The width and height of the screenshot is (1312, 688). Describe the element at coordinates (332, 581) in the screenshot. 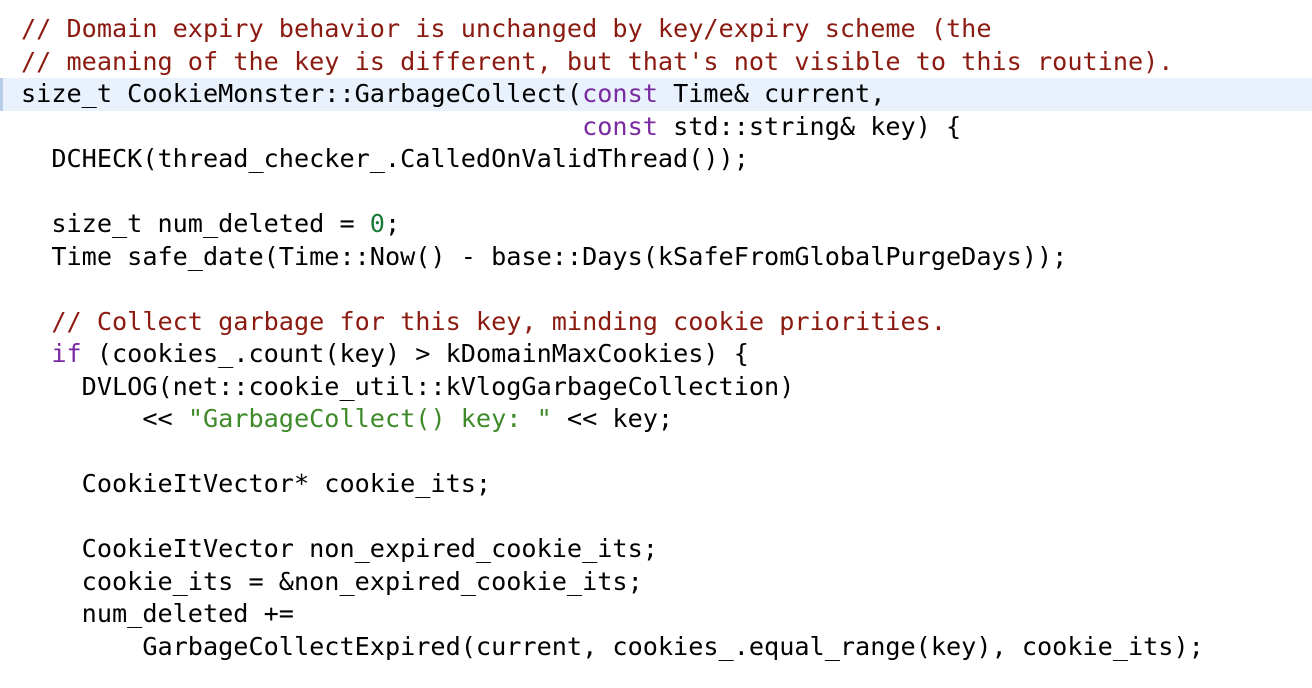

I see `code-text: cookie_its = &non_expired_cookie_its;` at that location.